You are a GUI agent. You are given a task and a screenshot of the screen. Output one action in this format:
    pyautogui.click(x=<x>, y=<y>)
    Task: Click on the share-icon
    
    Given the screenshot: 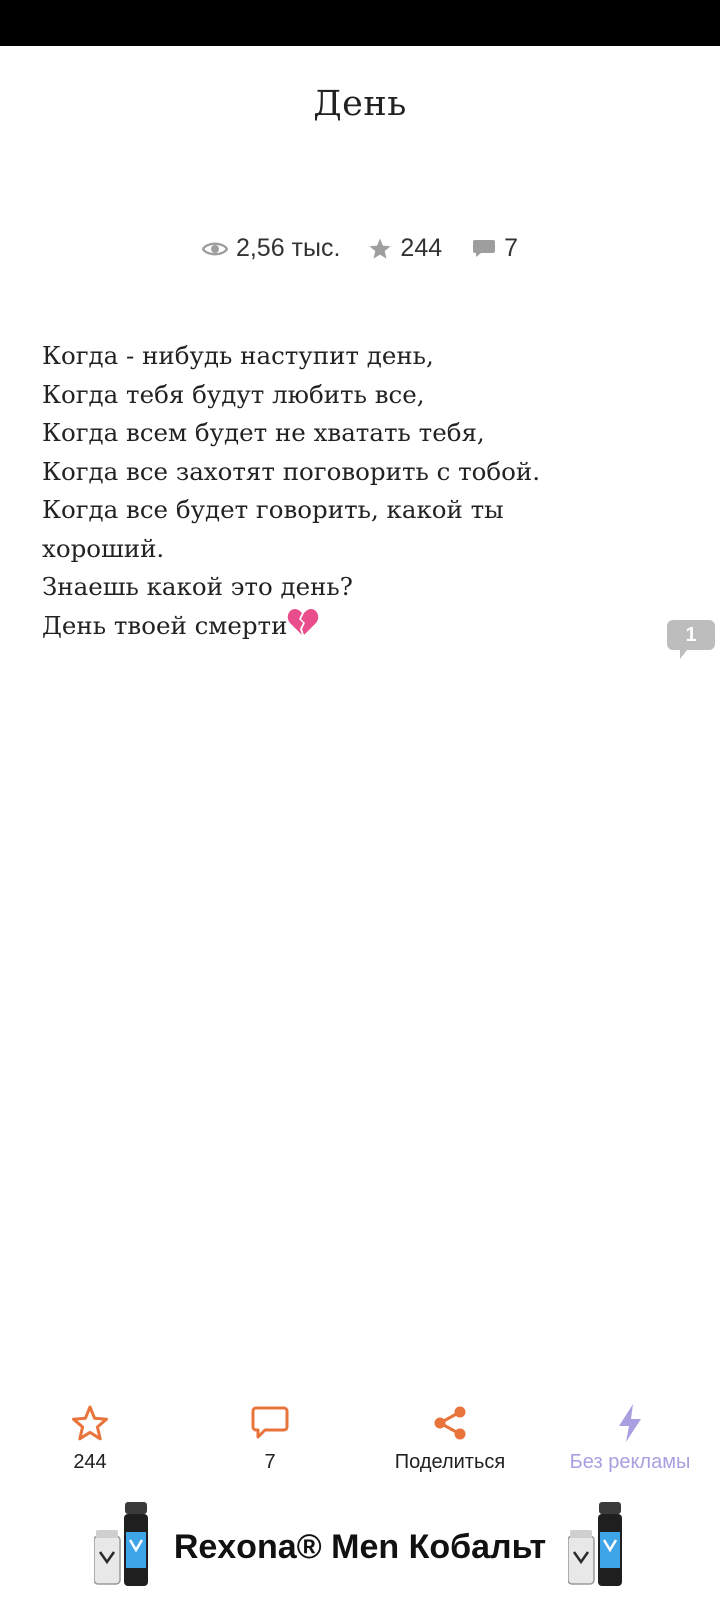 What is the action you would take?
    pyautogui.click(x=450, y=1425)
    